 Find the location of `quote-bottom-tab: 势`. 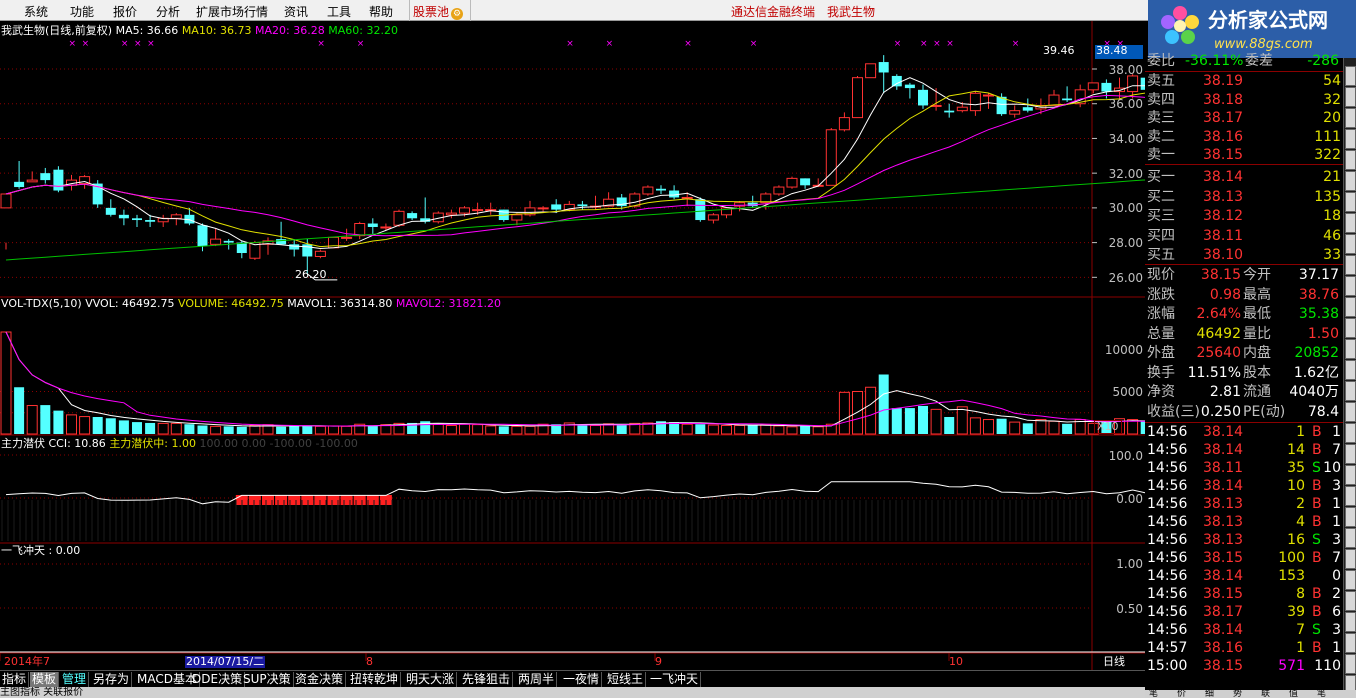

quote-bottom-tab: 势 is located at coordinates (1237, 694).